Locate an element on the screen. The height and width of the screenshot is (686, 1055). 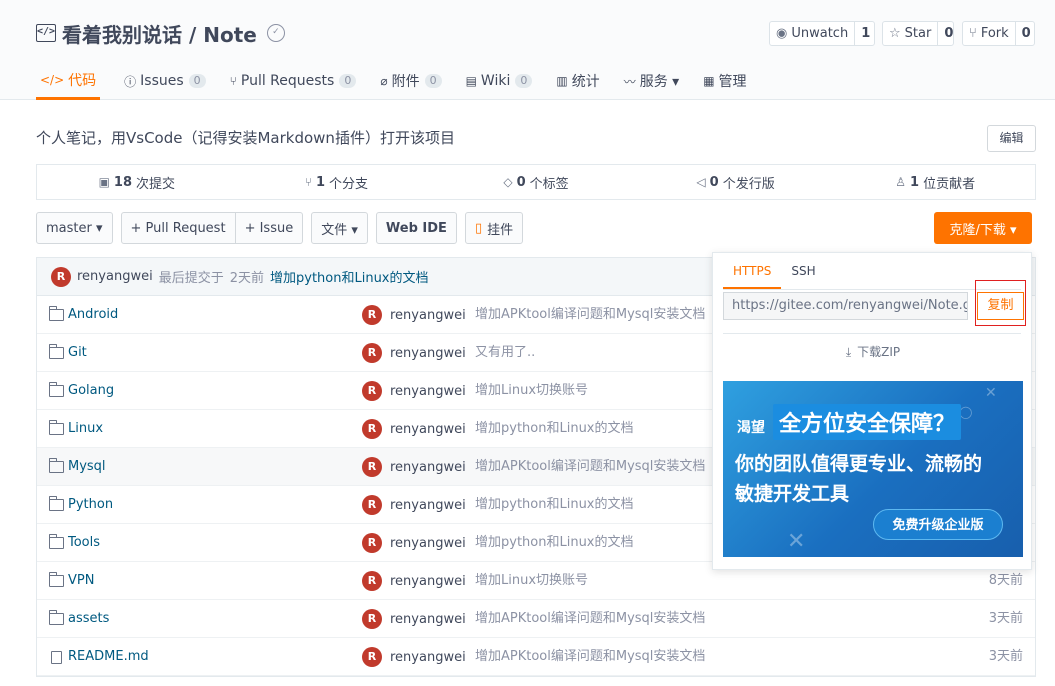
new-pull-request-button: + Pull Request is located at coordinates (178, 228).